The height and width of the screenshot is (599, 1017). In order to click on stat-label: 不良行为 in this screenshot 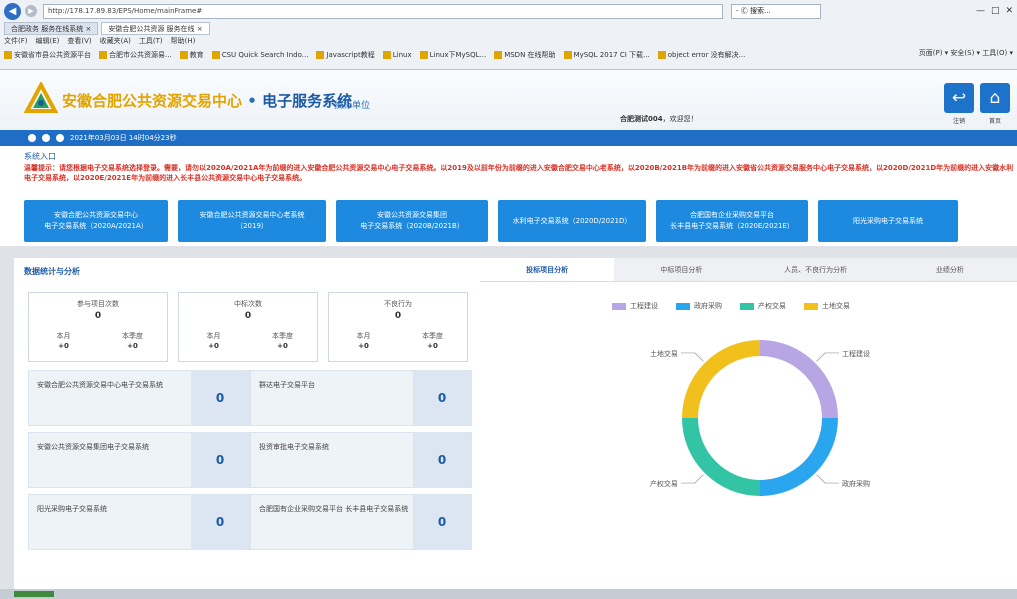, I will do `click(398, 304)`.